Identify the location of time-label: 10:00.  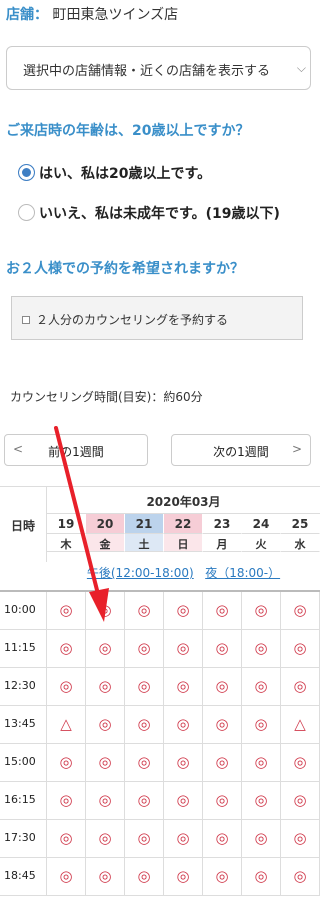
(23, 611).